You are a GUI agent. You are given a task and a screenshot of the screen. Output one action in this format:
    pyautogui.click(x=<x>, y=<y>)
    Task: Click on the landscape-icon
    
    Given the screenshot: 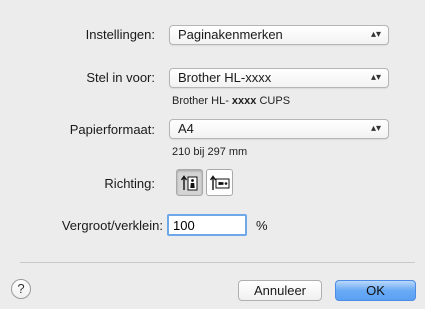 What is the action you would take?
    pyautogui.click(x=219, y=182)
    